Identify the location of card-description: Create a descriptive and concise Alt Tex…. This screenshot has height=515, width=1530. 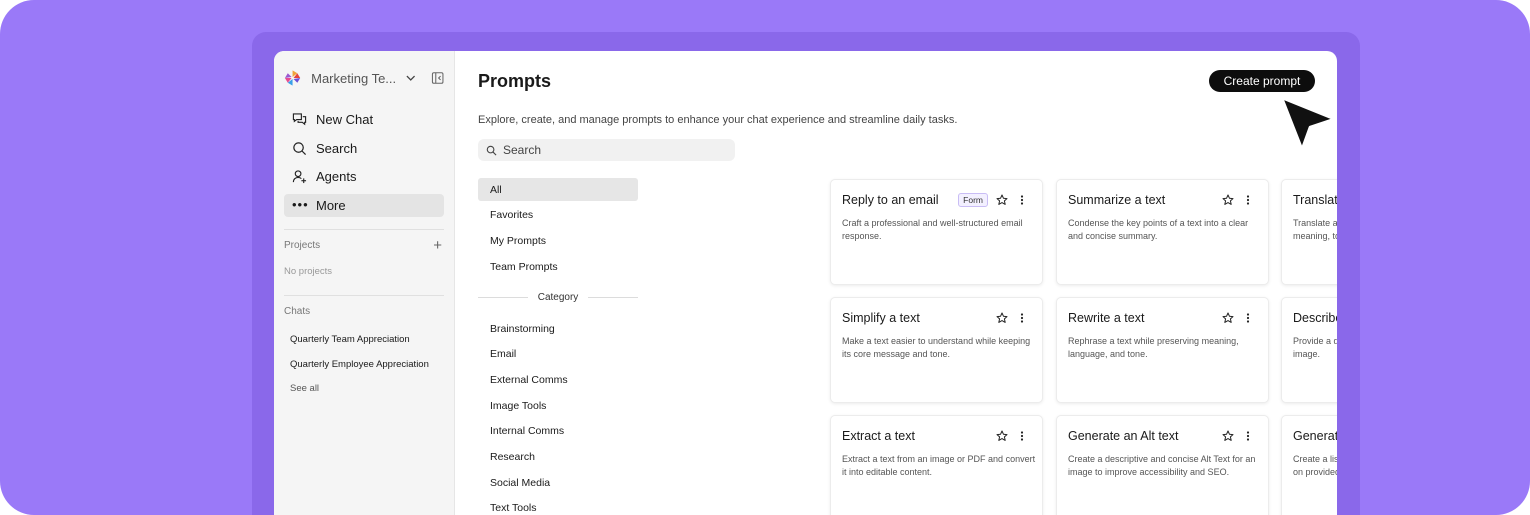
(1162, 465).